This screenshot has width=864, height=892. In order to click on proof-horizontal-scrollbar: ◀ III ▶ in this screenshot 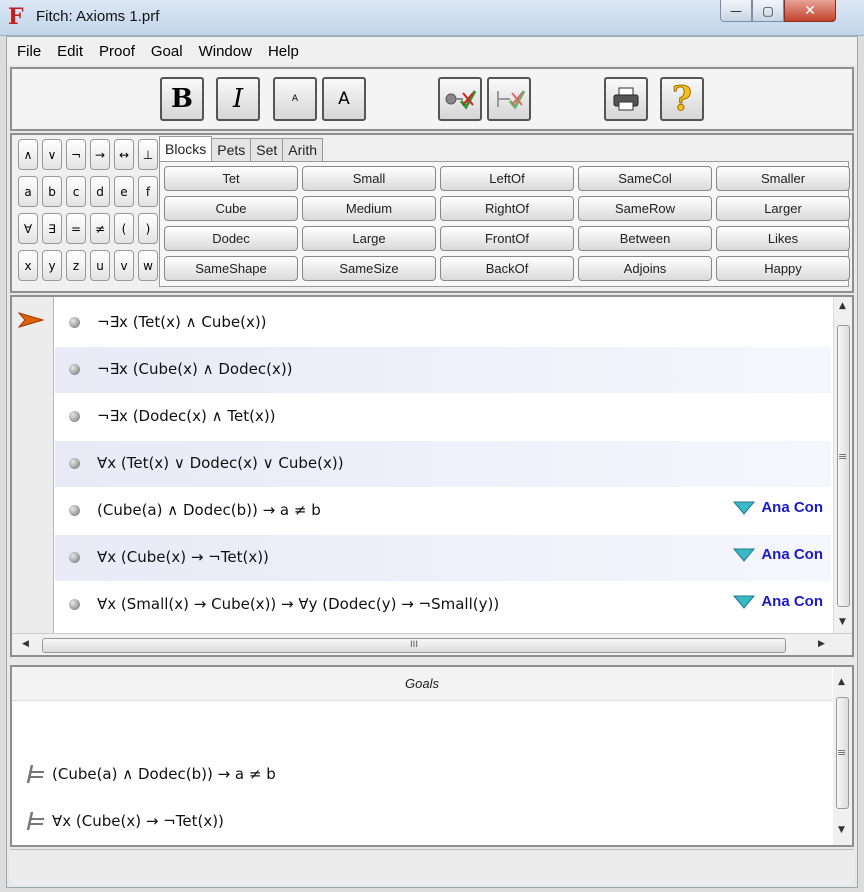, I will do `click(432, 644)`.